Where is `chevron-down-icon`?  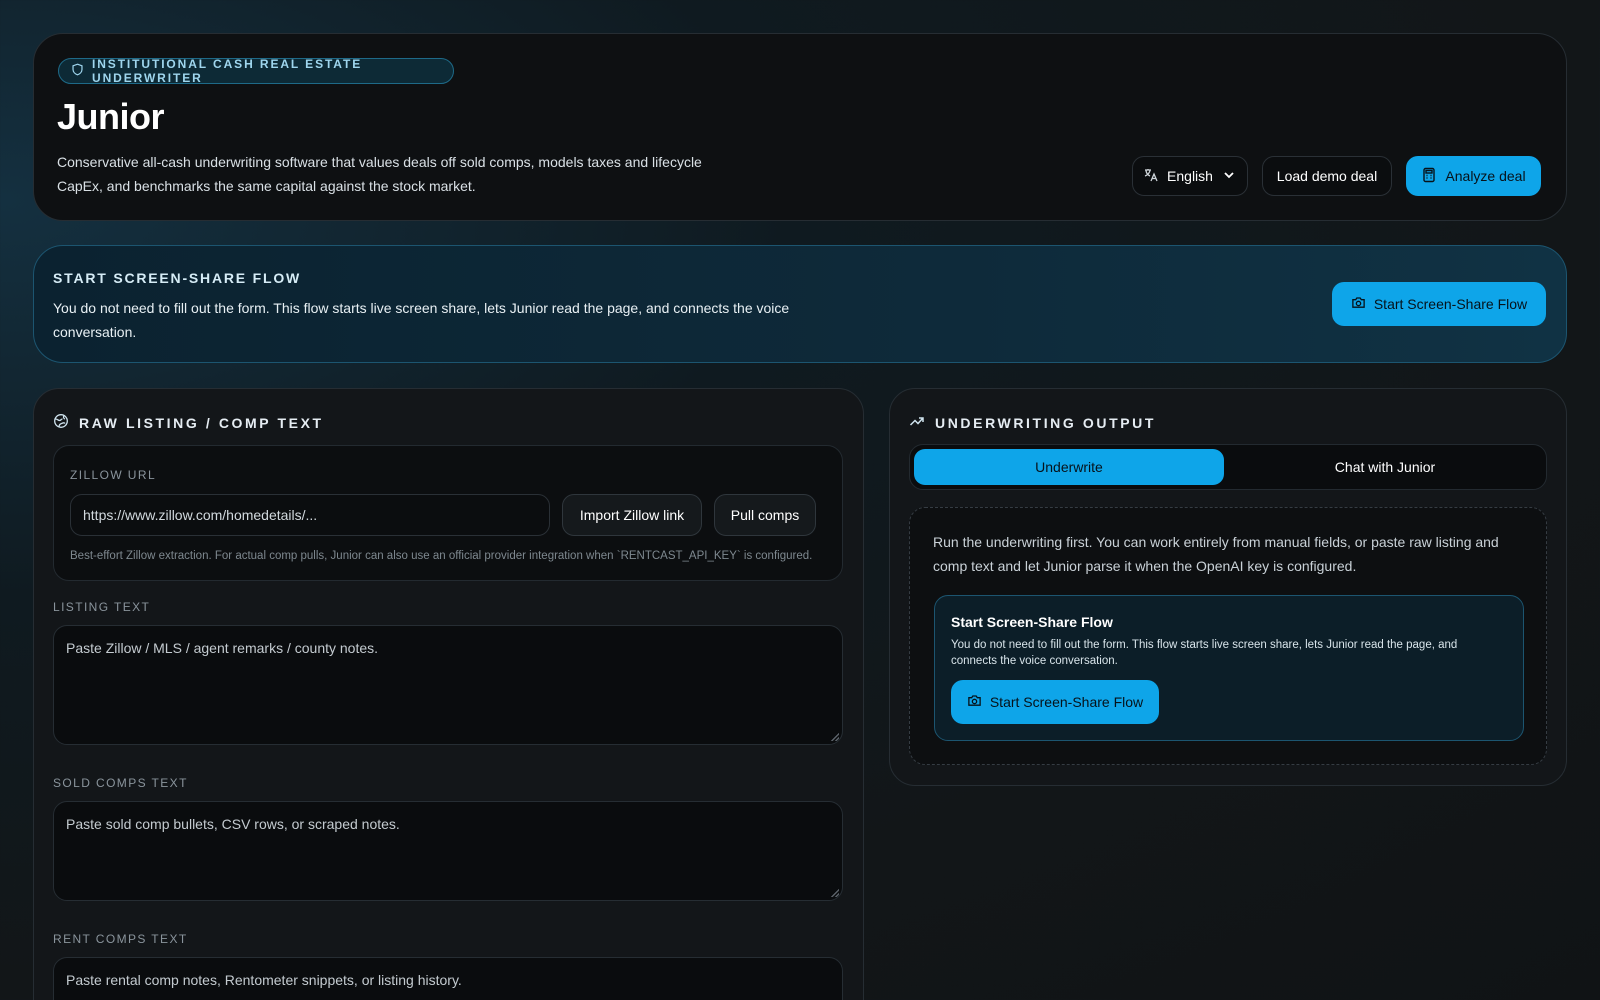 chevron-down-icon is located at coordinates (1229, 176).